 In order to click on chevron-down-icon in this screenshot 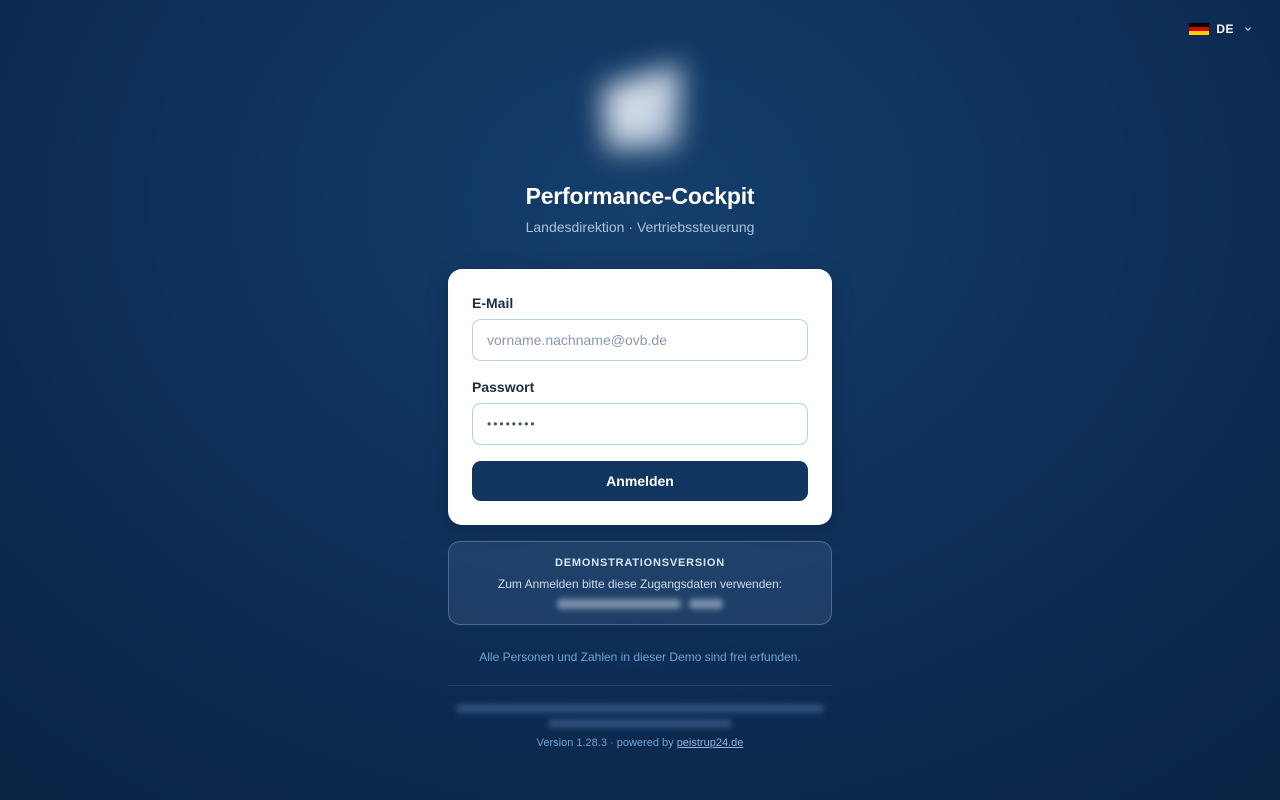, I will do `click(1248, 29)`.